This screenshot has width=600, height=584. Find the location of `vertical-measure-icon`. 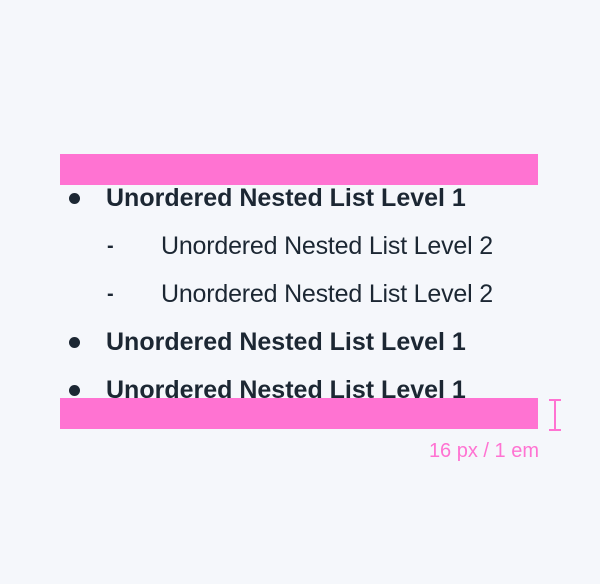

vertical-measure-icon is located at coordinates (555, 415).